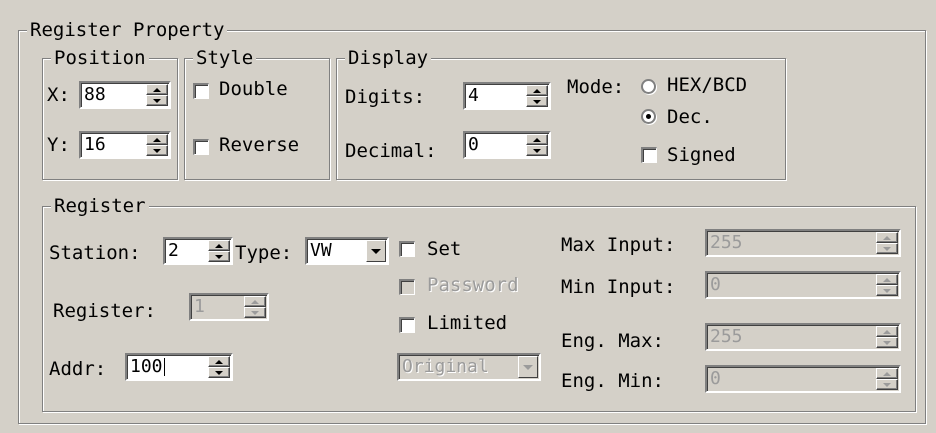 This screenshot has height=433, width=936. I want to click on digits-spin-edit: 4, so click(507, 96).